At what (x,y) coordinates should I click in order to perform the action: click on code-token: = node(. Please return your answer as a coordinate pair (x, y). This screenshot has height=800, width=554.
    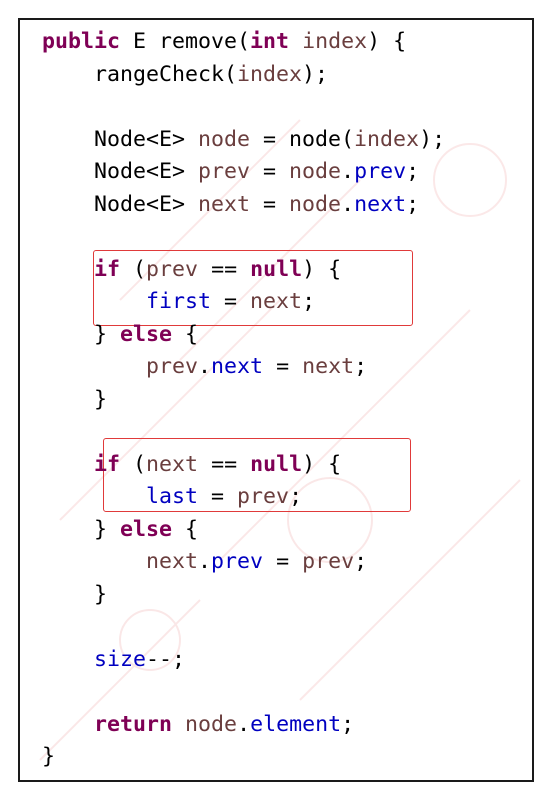
    Looking at the image, I should click on (302, 139).